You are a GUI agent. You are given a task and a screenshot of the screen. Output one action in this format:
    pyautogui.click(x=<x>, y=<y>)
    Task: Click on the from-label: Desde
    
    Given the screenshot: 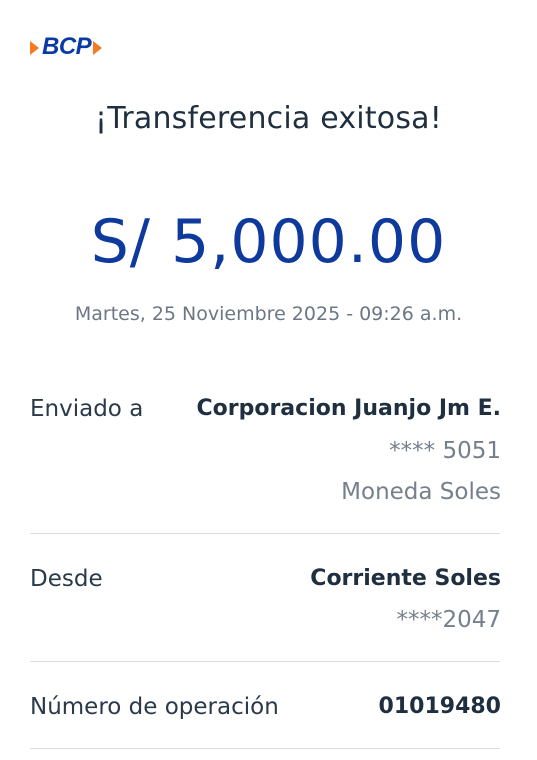 What is the action you would take?
    pyautogui.click(x=66, y=579)
    